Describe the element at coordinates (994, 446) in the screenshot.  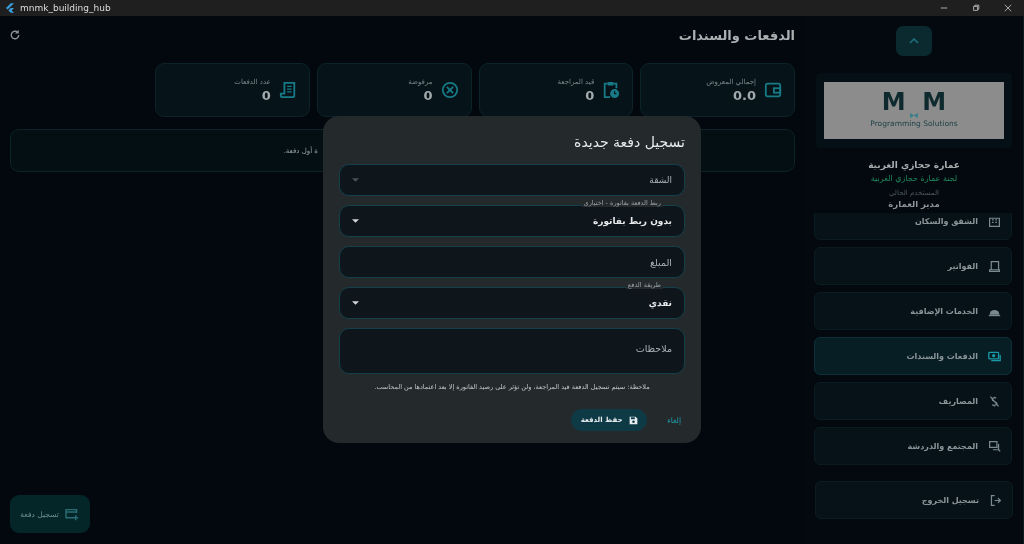
I see `chat-icon` at that location.